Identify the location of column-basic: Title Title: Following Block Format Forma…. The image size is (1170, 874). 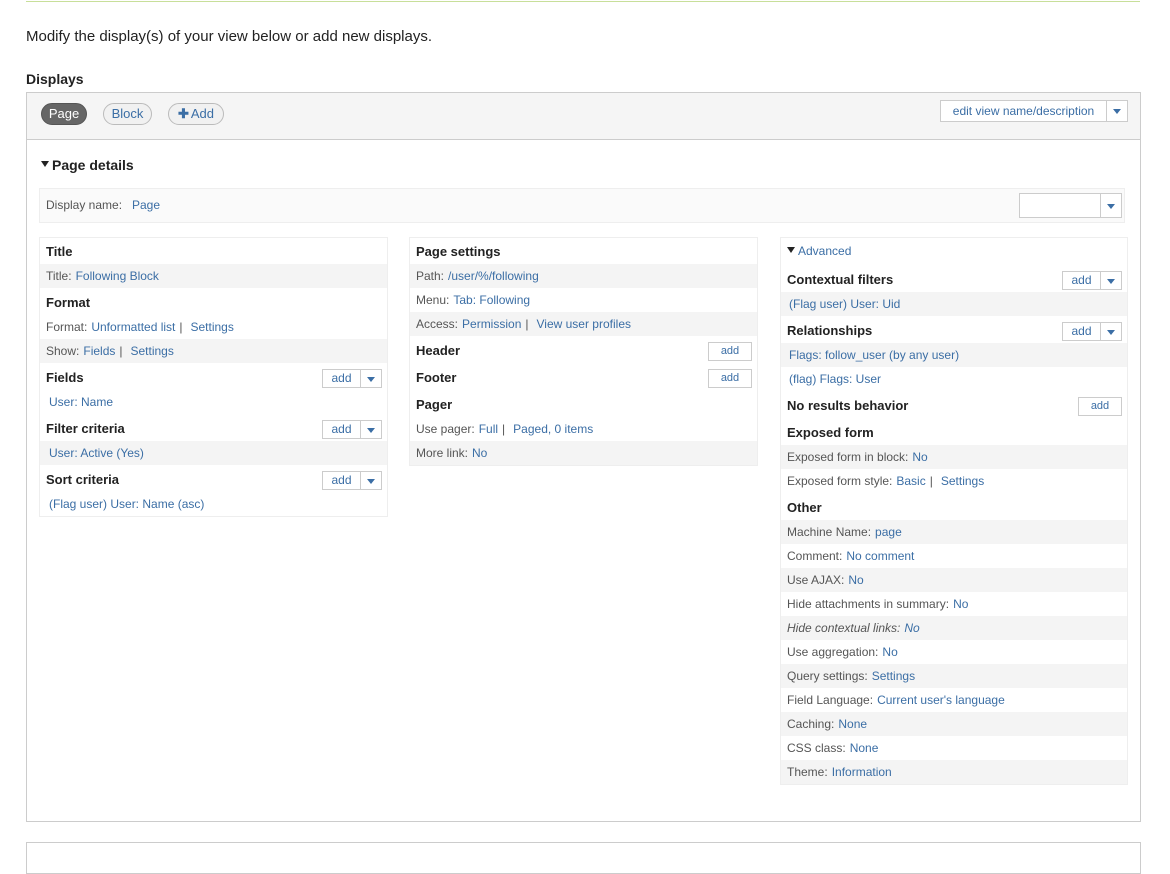
(213, 377).